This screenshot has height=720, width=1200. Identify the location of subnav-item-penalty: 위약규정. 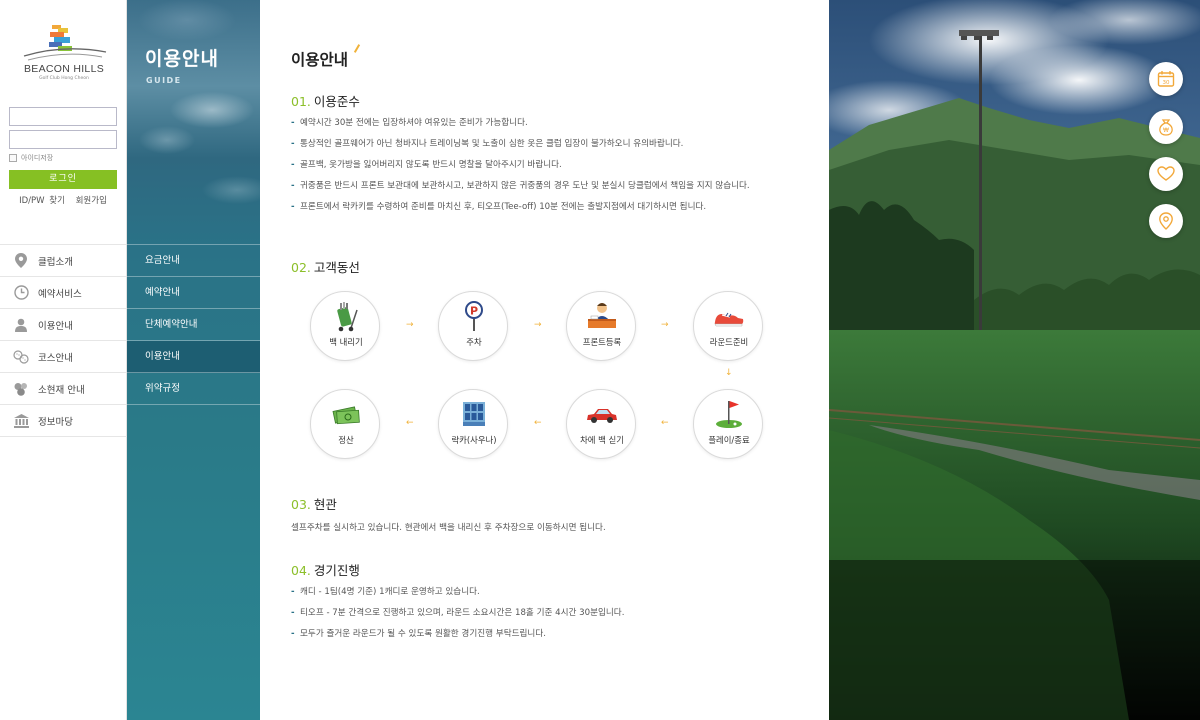
(193, 389).